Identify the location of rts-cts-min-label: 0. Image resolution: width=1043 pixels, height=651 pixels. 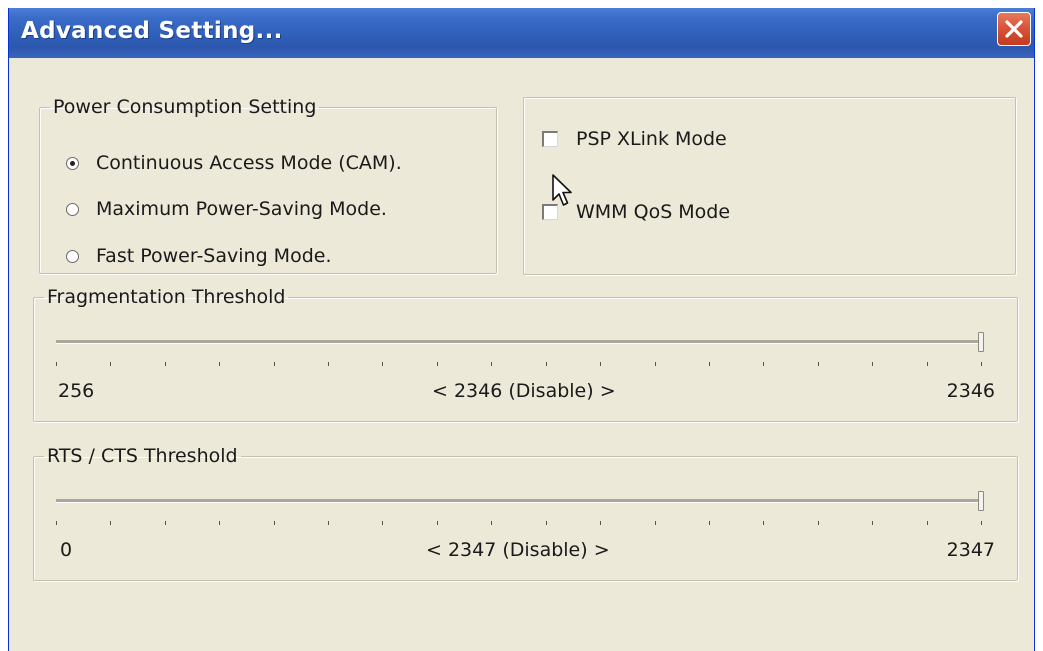
(66, 550).